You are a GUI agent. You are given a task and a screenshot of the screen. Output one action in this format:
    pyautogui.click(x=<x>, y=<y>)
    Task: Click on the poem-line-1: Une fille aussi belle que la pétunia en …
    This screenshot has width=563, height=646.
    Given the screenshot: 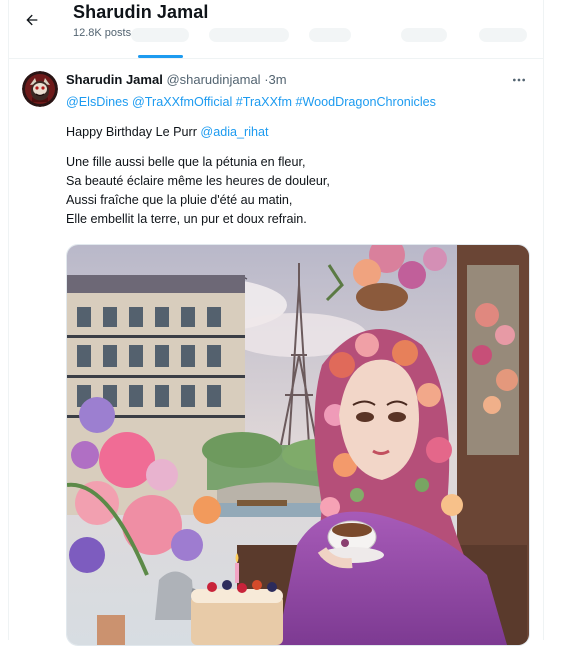 What is the action you would take?
    pyautogui.click(x=186, y=162)
    